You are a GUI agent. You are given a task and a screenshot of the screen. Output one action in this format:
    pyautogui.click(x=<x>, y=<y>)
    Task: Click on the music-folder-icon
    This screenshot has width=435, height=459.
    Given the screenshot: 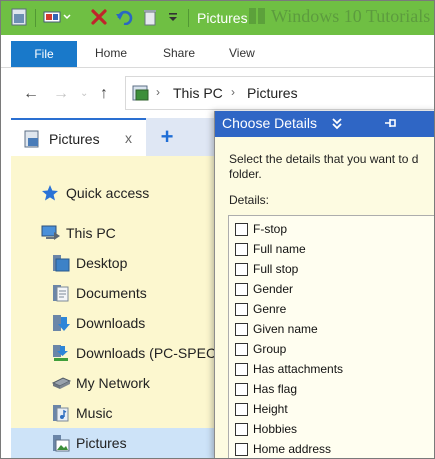 What is the action you would take?
    pyautogui.click(x=61, y=413)
    